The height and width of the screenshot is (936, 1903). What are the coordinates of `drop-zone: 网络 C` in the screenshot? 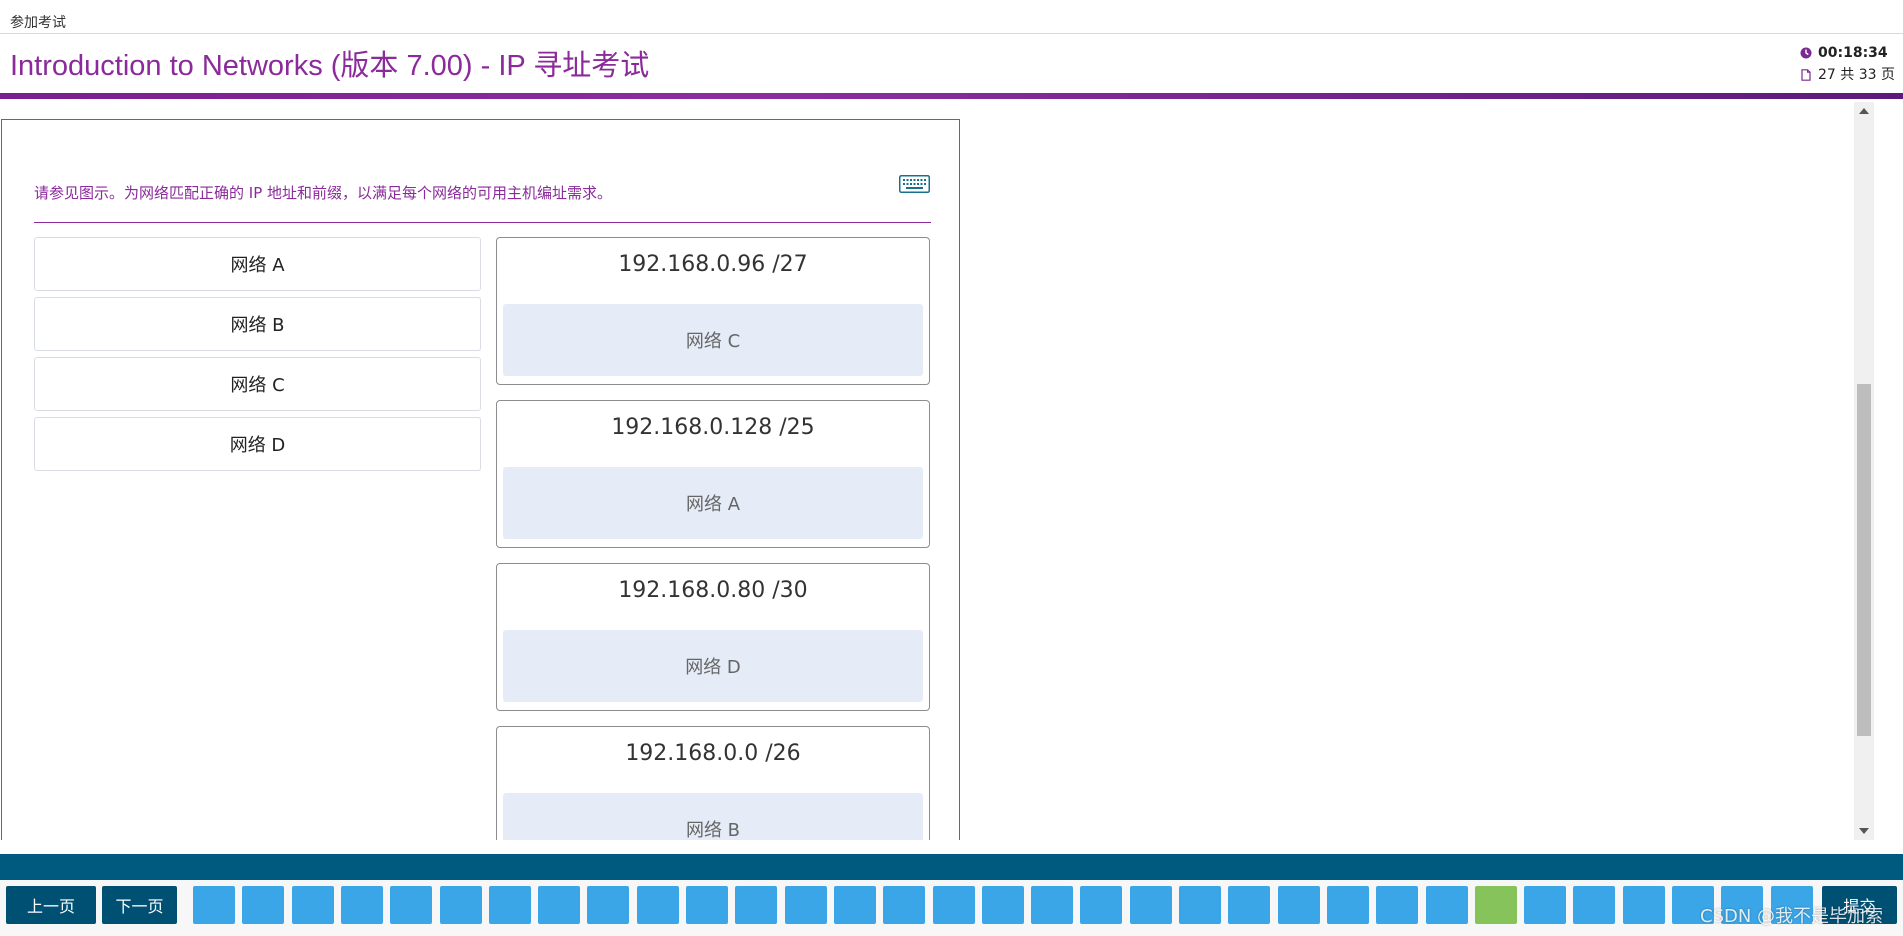 It's located at (713, 340).